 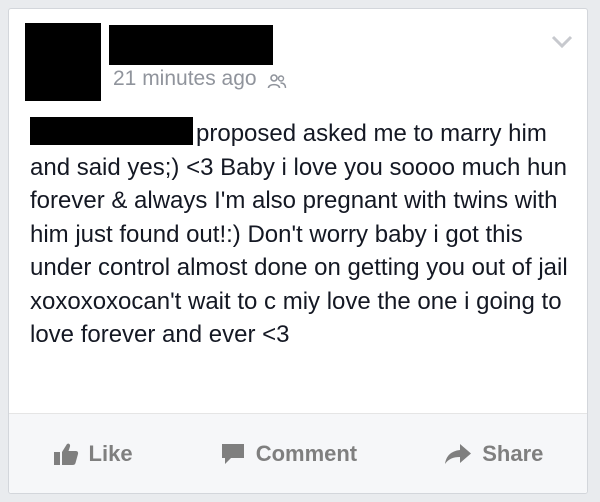 I want to click on friends-icon, so click(x=277, y=80).